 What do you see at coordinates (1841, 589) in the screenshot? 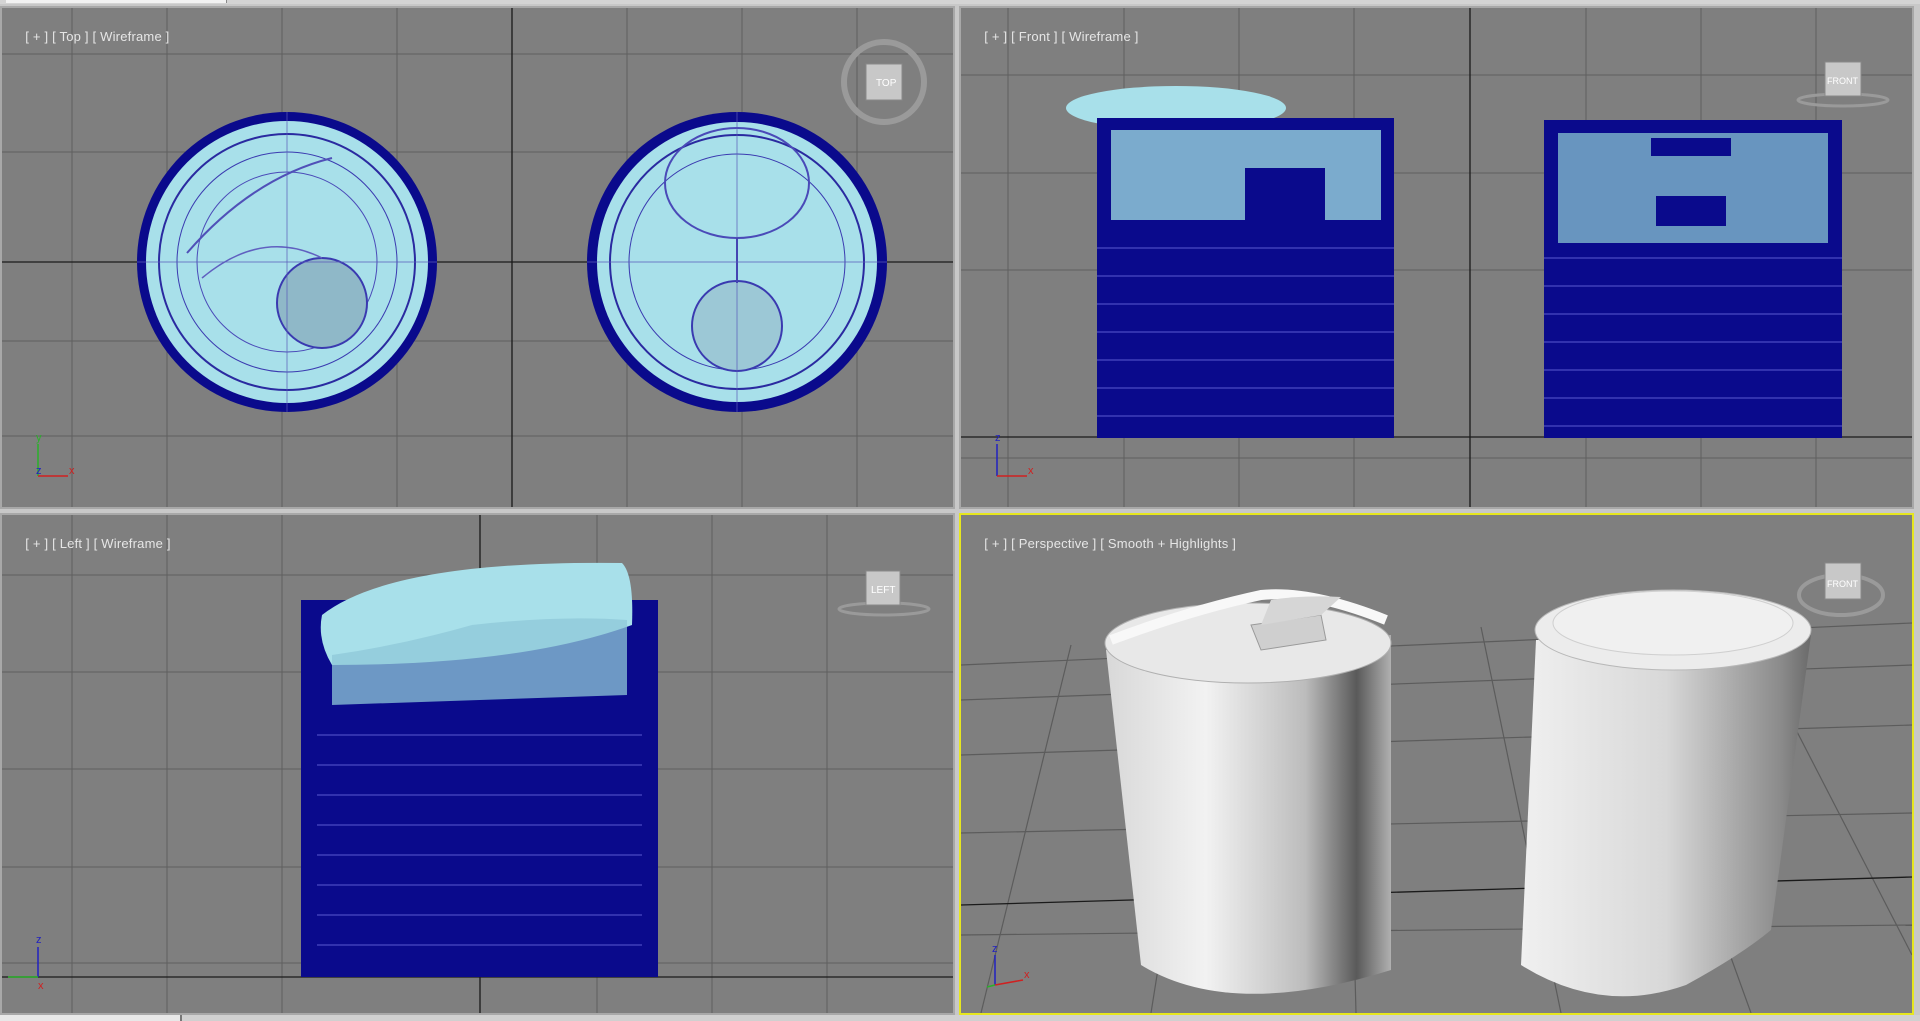
I see `viewcube-perspective` at bounding box center [1841, 589].